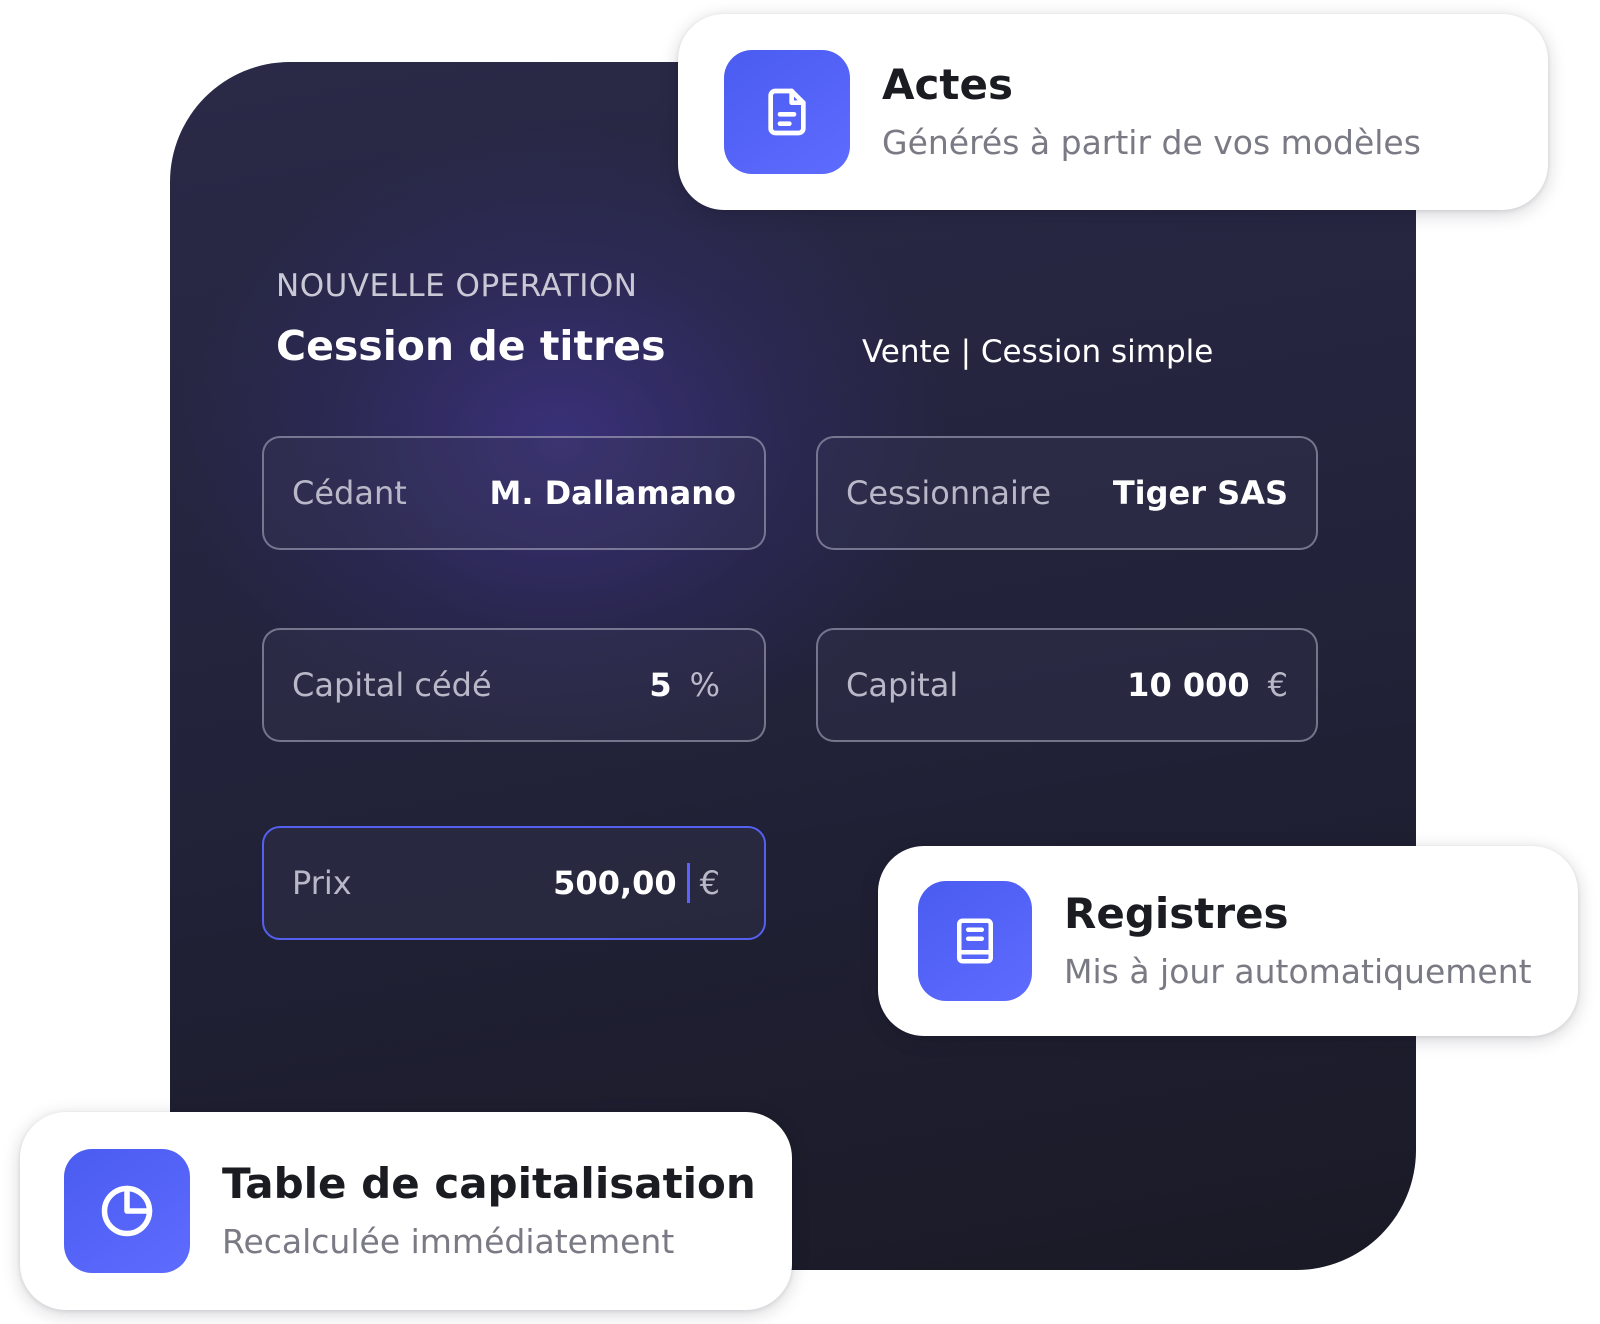 This screenshot has width=1600, height=1324. Describe the element at coordinates (322, 883) in the screenshot. I see `prix-label: Prix` at that location.